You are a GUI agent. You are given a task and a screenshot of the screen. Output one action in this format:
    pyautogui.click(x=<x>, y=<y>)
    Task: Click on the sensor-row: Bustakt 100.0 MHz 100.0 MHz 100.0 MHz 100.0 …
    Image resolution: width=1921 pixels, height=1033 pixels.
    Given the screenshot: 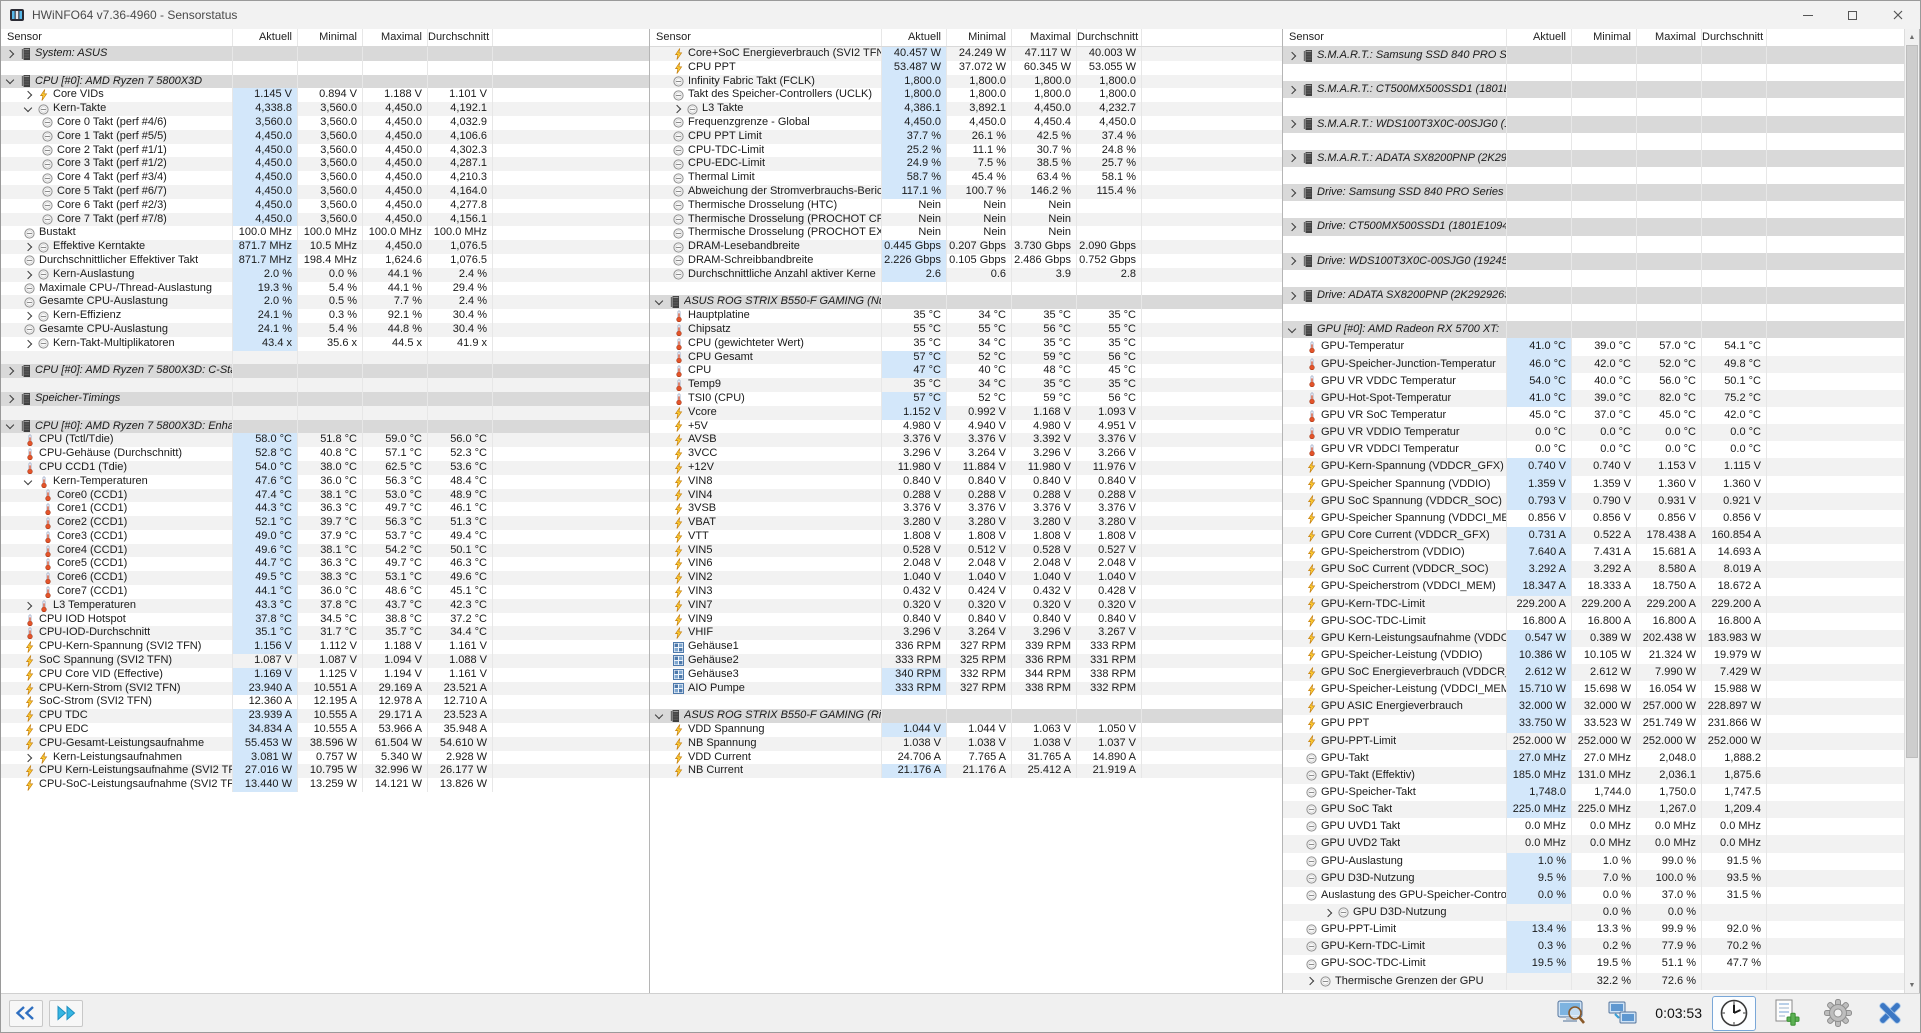 What is the action you would take?
    pyautogui.click(x=325, y=233)
    